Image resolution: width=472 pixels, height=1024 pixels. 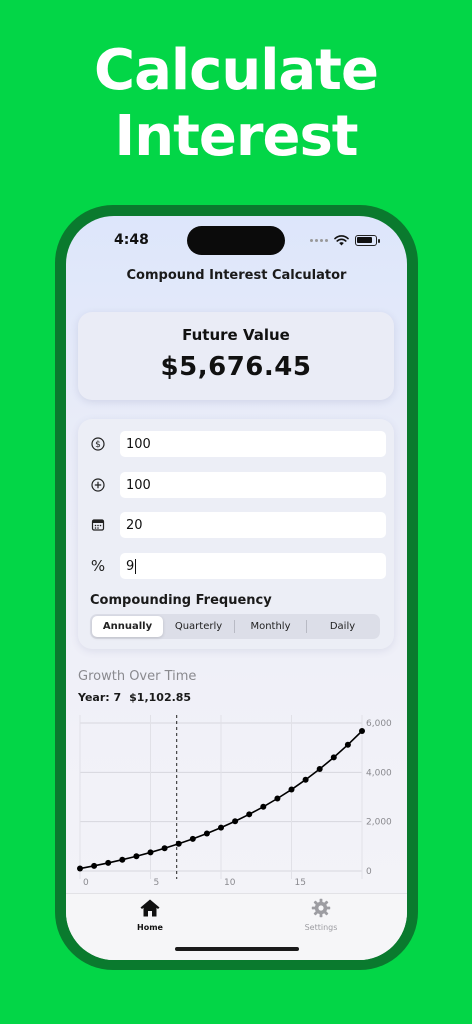 I want to click on x-tick-label: 0, so click(x=86, y=883).